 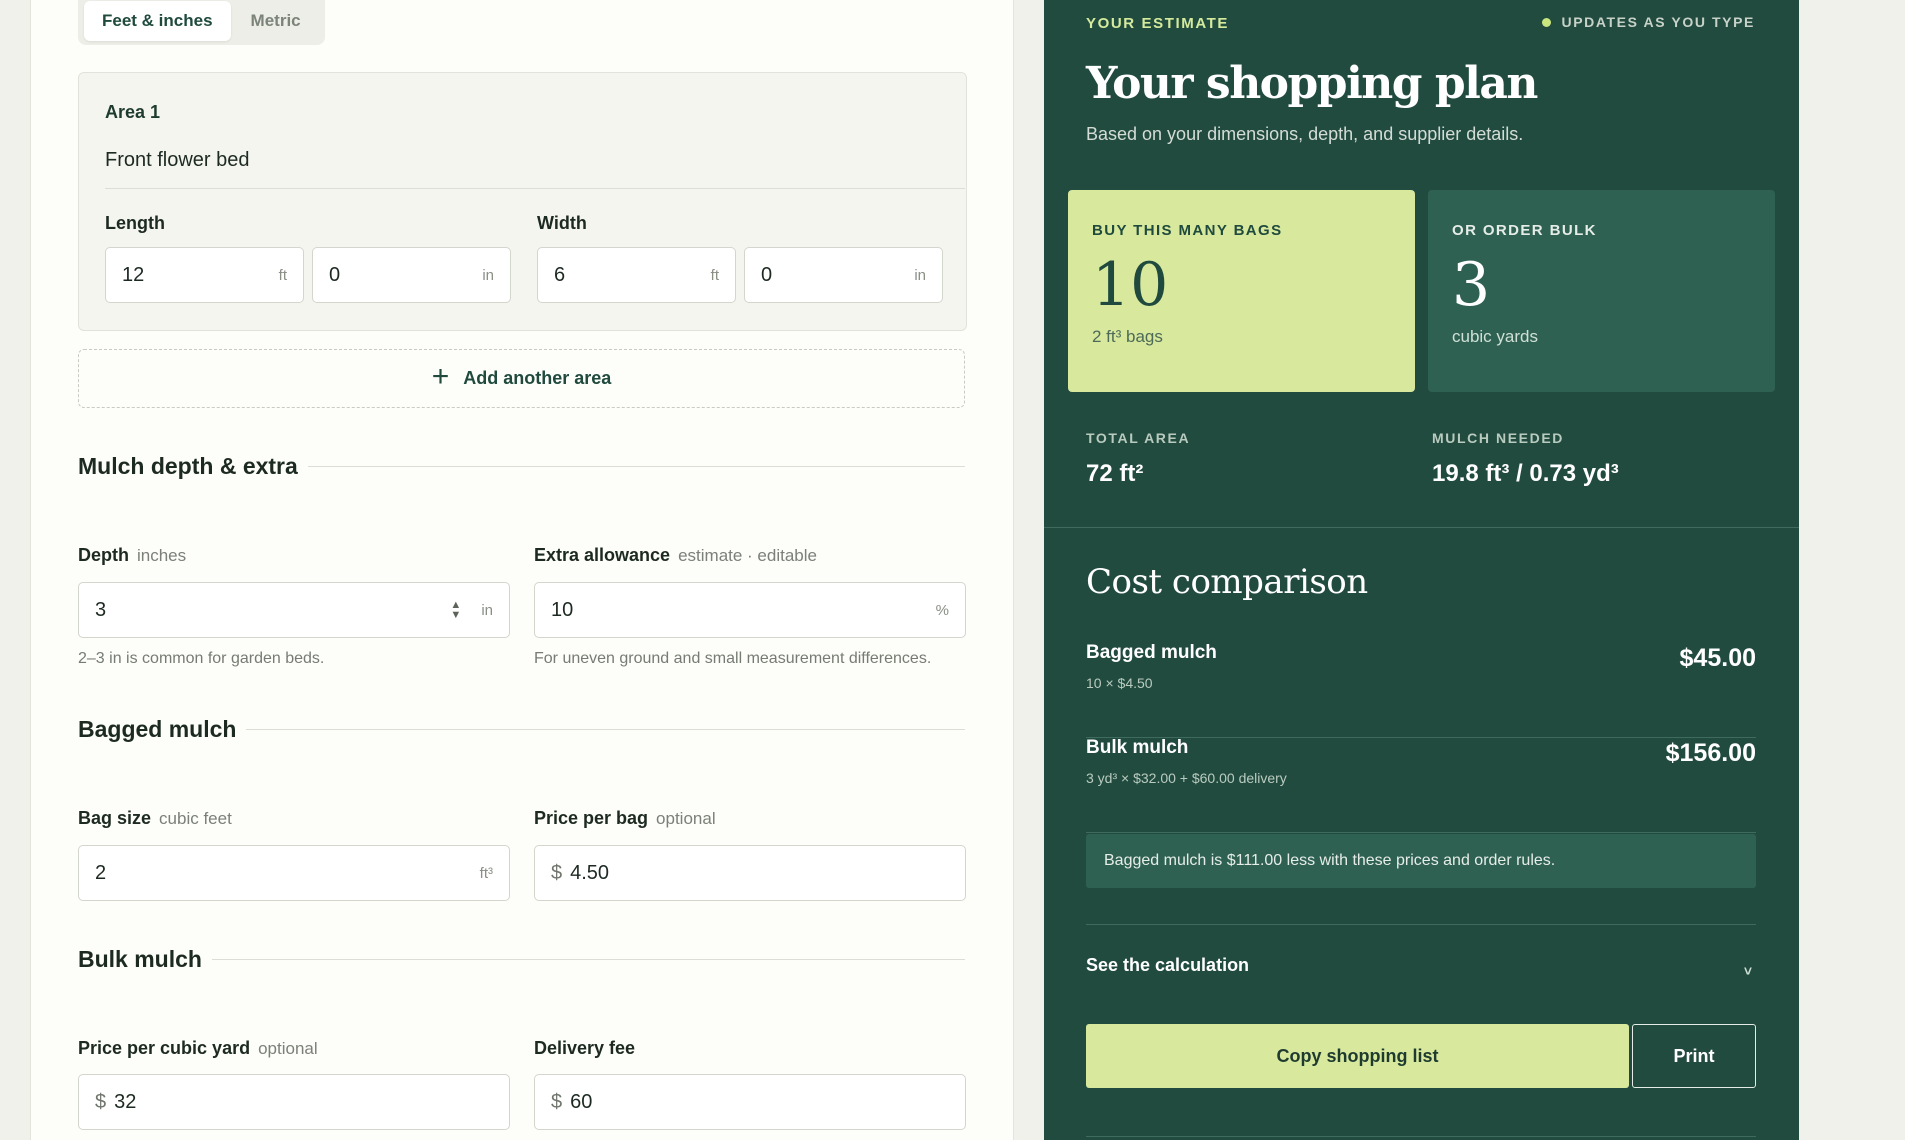 What do you see at coordinates (155, 818) in the screenshot?
I see `bag-size-label: Bag size cubic feet` at bounding box center [155, 818].